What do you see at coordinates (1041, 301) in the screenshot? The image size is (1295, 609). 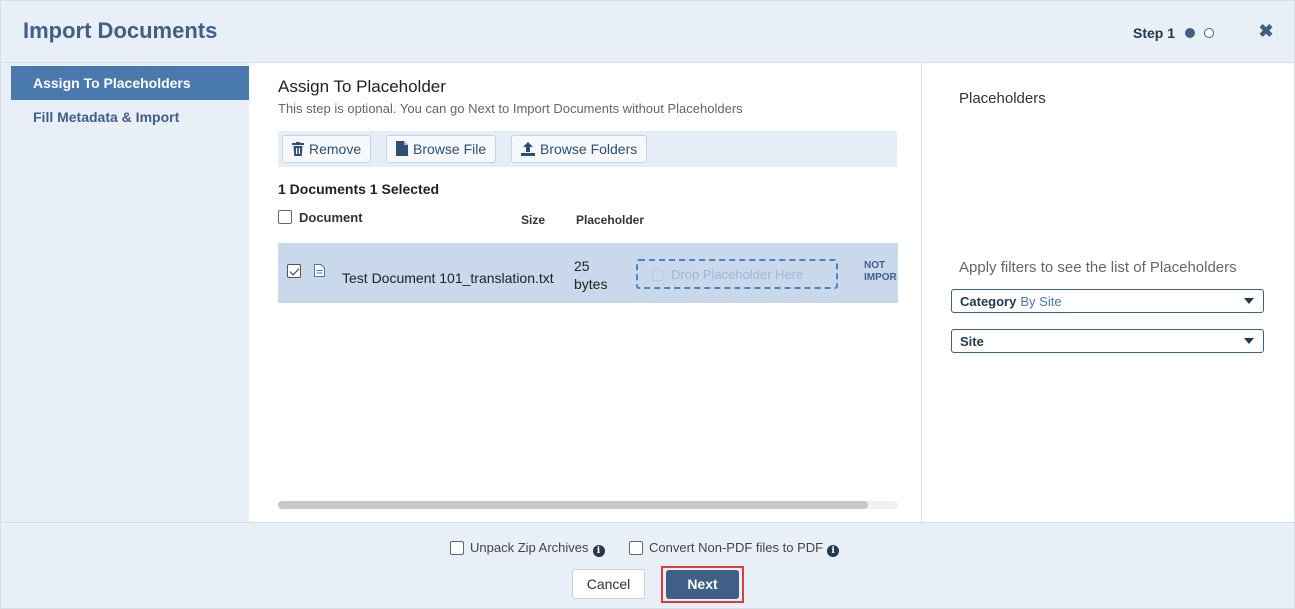 I see `category-filter-value: By Site` at bounding box center [1041, 301].